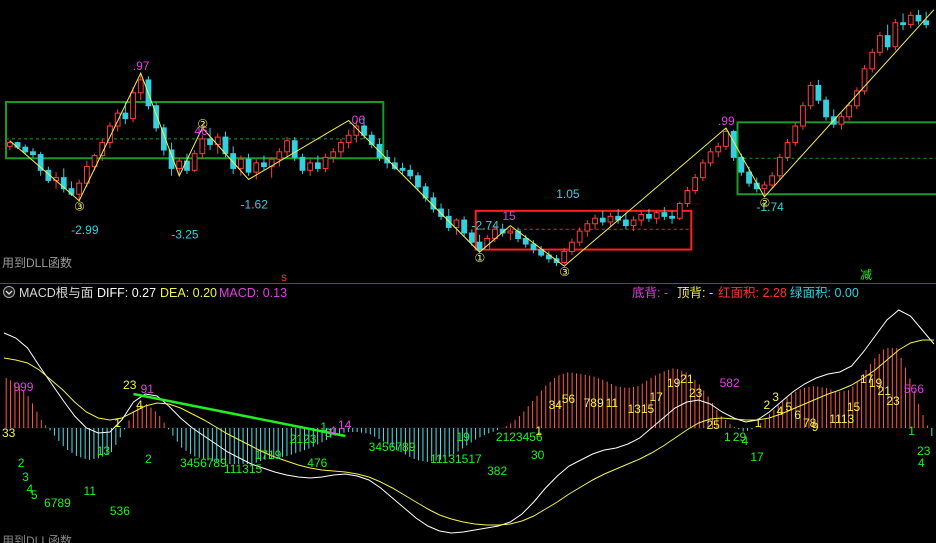 Image resolution: width=936 pixels, height=543 pixels. What do you see at coordinates (9, 433) in the screenshot?
I see `macd-count-label: 33` at bounding box center [9, 433].